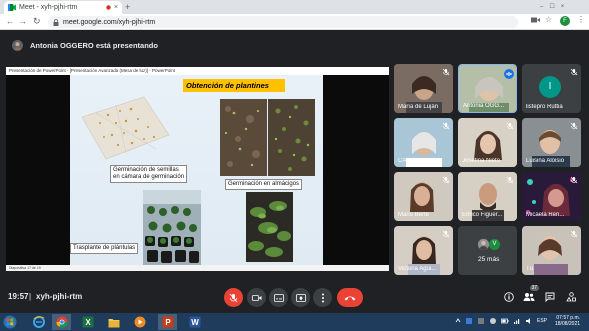 This screenshot has width=589, height=331. I want to click on participant-avatar: I, so click(550, 87).